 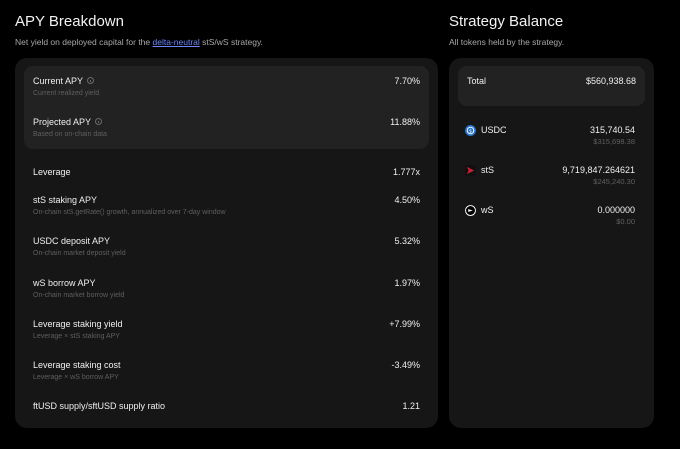 I want to click on token-usd-value: $315,698.38, so click(x=614, y=141).